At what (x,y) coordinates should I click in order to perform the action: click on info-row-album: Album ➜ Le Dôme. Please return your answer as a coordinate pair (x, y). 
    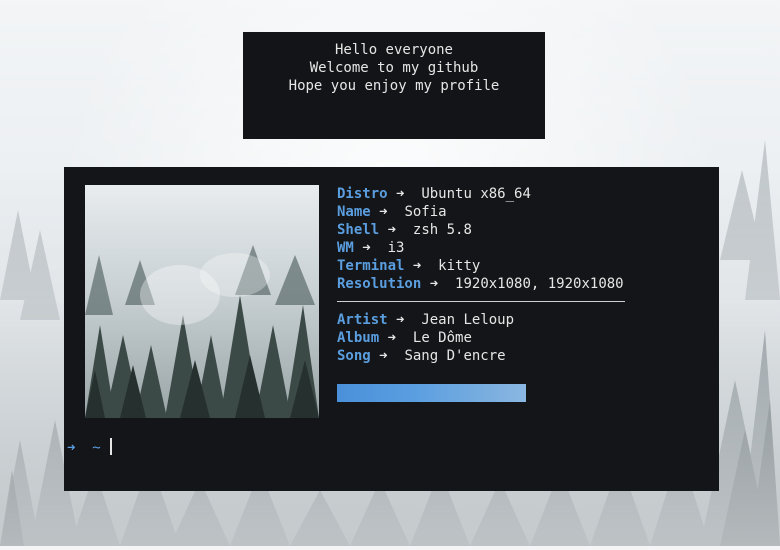
    Looking at the image, I should click on (481, 338).